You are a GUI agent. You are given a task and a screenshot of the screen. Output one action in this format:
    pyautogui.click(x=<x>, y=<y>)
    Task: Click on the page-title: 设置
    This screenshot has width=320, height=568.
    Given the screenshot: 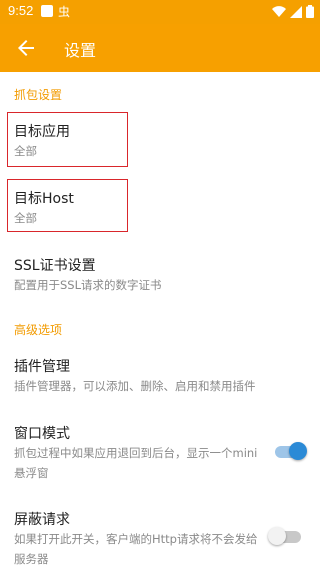 What is the action you would take?
    pyautogui.click(x=80, y=50)
    